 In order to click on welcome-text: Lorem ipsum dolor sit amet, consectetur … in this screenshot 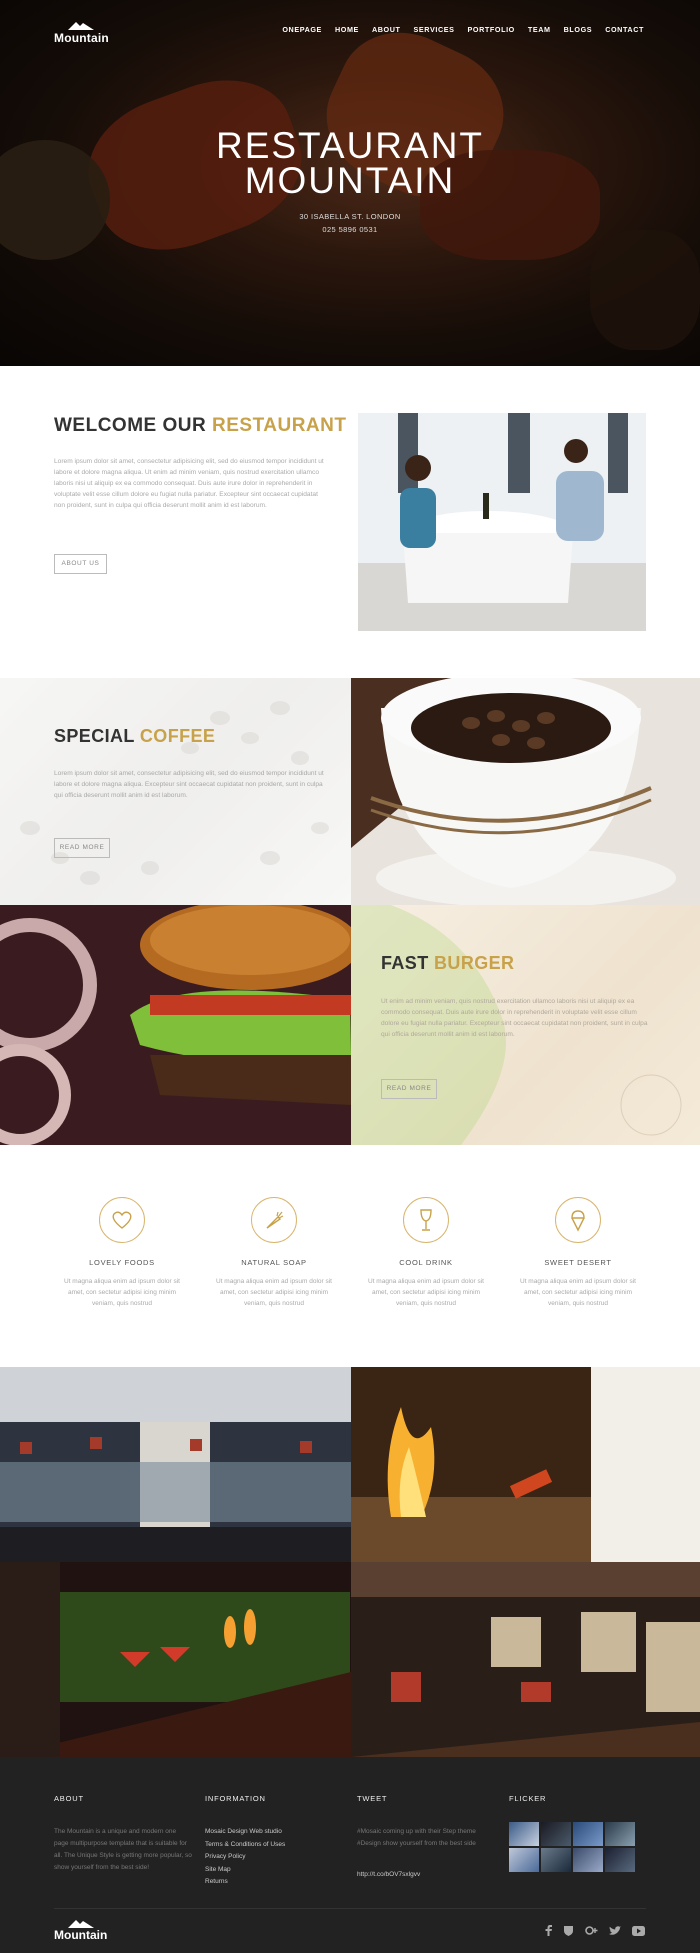, I will do `click(189, 483)`.